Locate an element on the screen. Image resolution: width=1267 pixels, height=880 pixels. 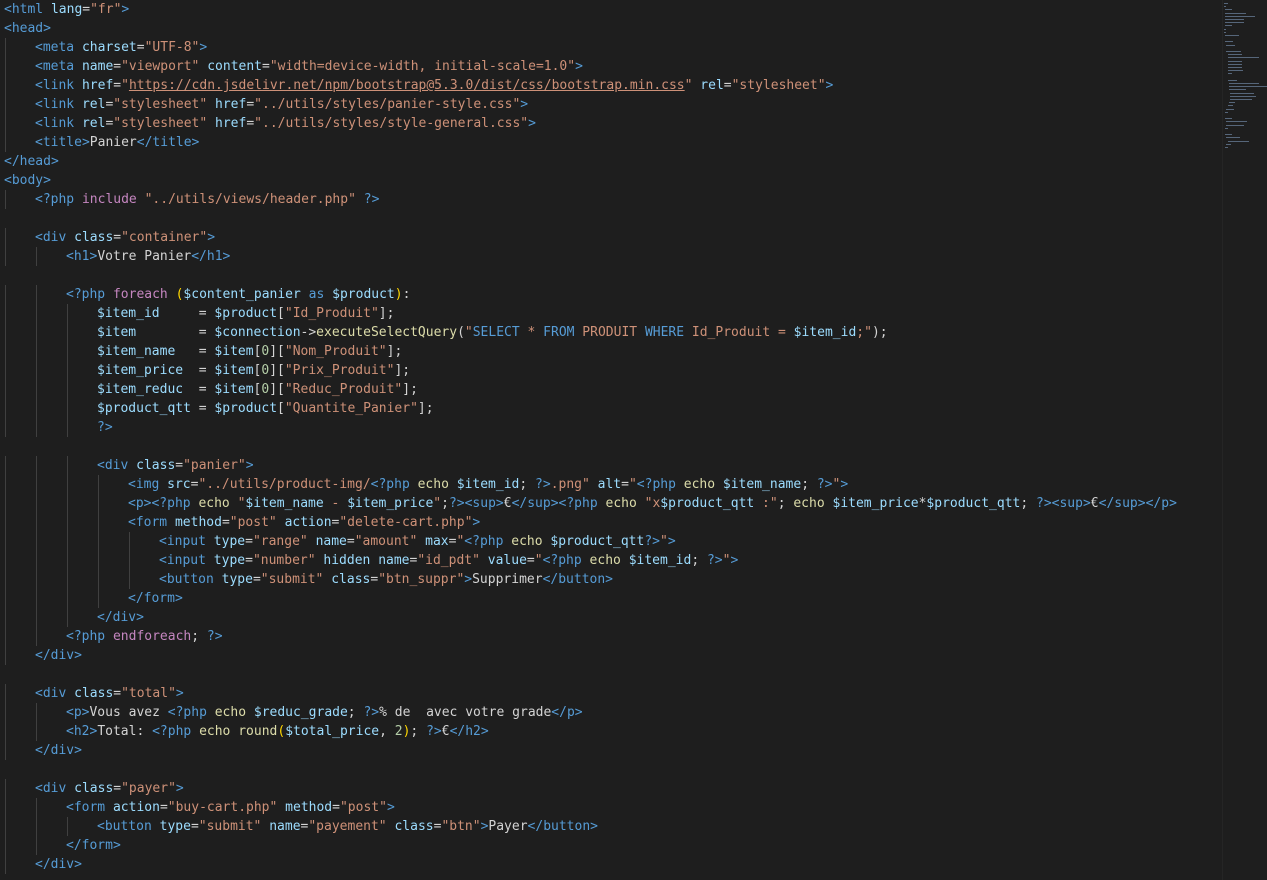
code-token: action is located at coordinates (308, 522).